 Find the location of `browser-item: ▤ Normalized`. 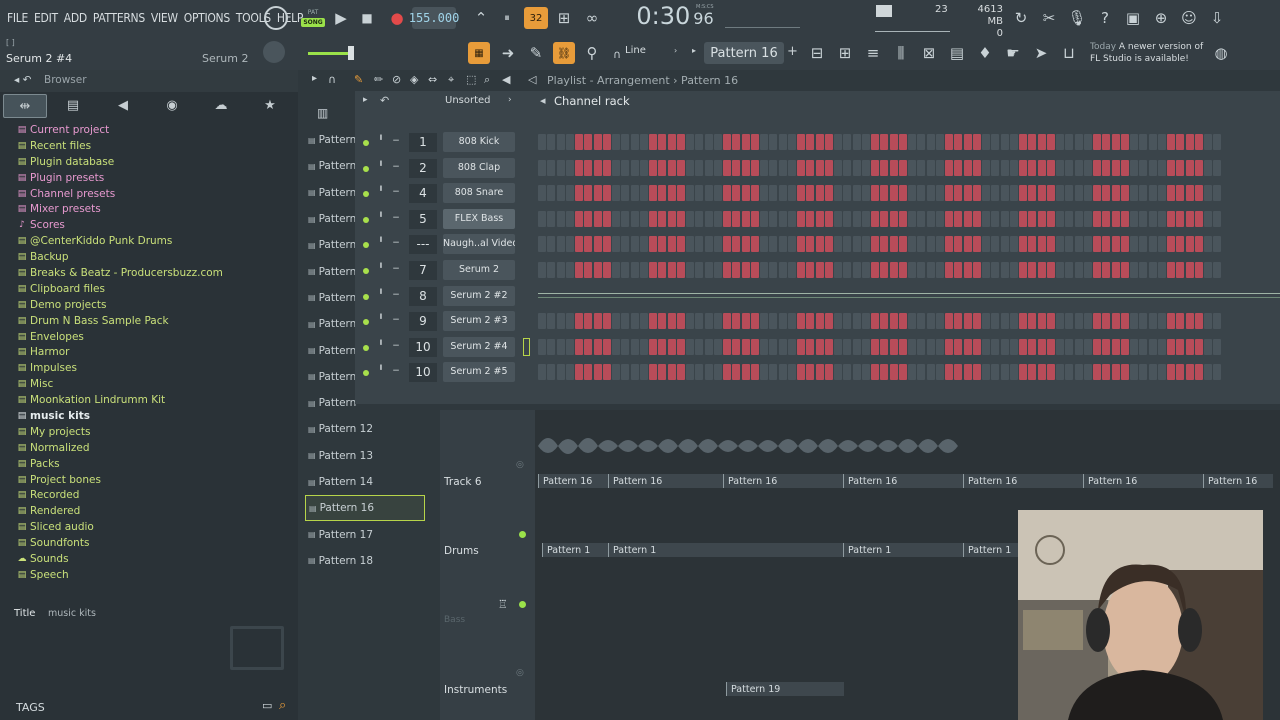

browser-item: ▤ Normalized is located at coordinates (156, 449).